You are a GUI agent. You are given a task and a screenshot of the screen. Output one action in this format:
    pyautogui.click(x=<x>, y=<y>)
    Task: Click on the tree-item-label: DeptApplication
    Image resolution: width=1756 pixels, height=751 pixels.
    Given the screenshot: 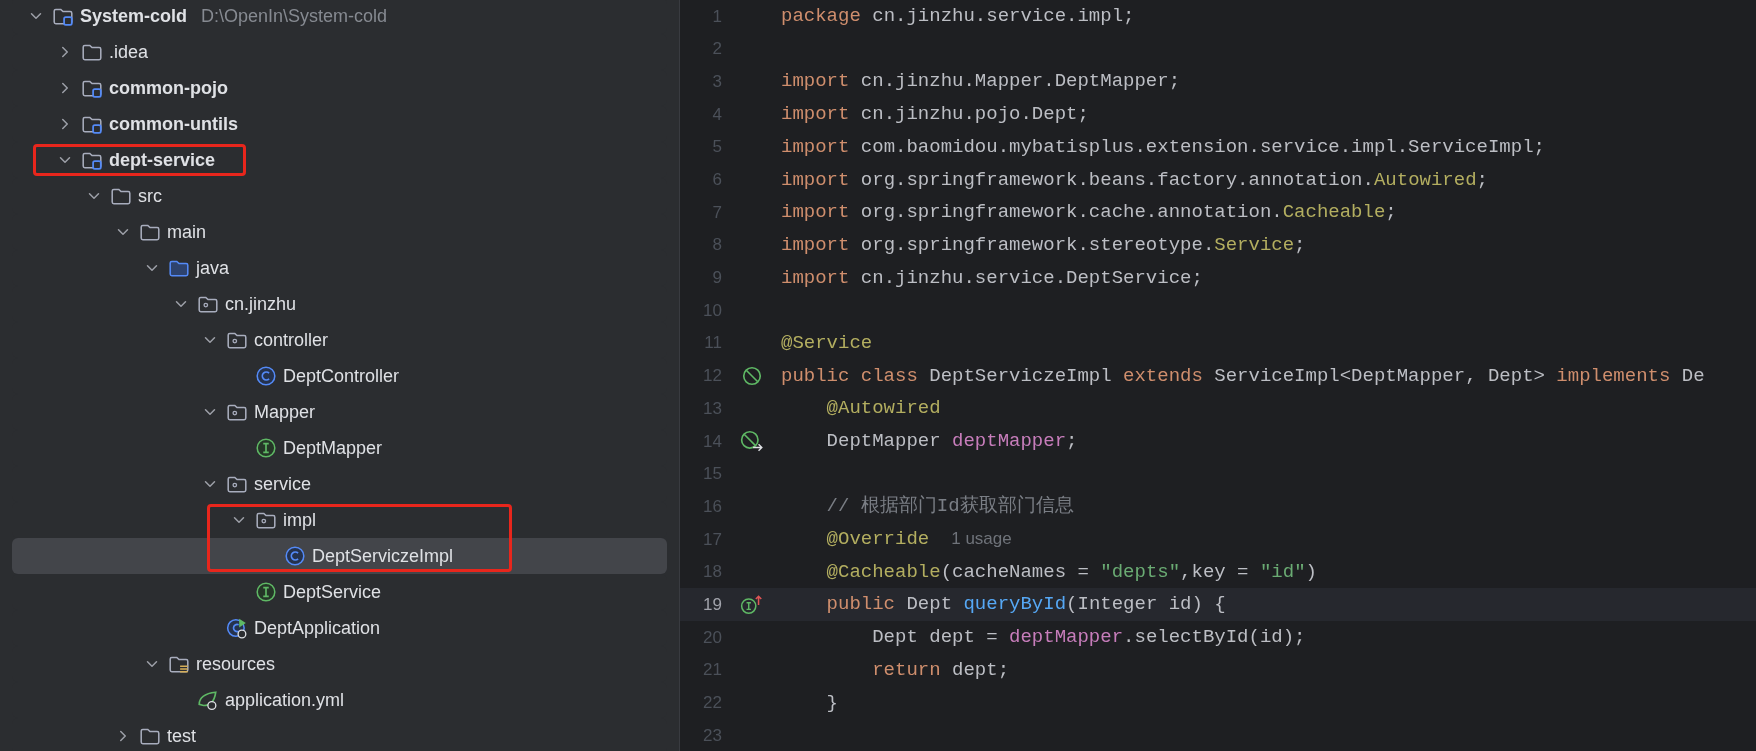 What is the action you would take?
    pyautogui.click(x=317, y=628)
    